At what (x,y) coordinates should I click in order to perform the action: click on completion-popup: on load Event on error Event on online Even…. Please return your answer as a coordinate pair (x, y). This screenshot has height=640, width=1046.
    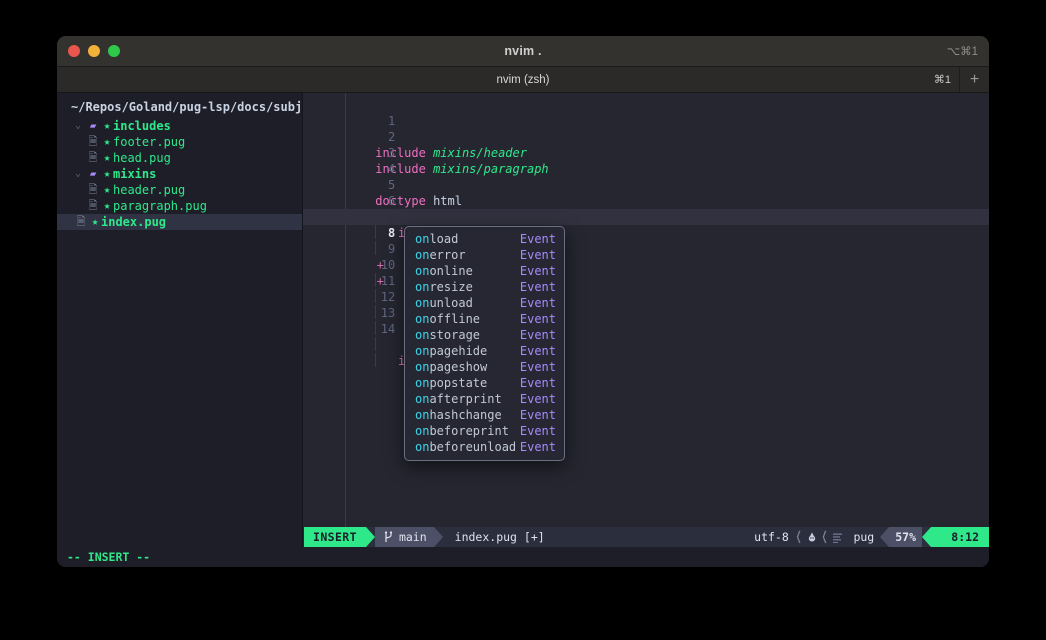
    Looking at the image, I should click on (484, 343).